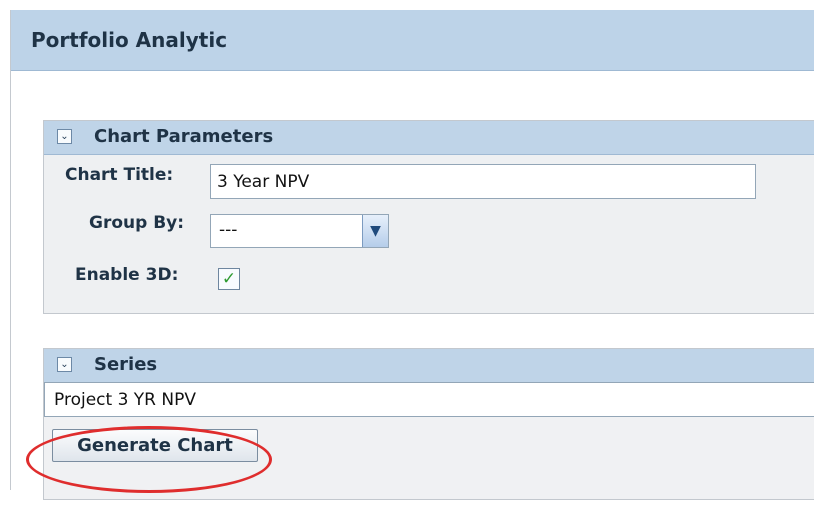 This screenshot has width=814, height=523. Describe the element at coordinates (375, 231) in the screenshot. I see `dropdown-chevron-icon: ▼` at that location.